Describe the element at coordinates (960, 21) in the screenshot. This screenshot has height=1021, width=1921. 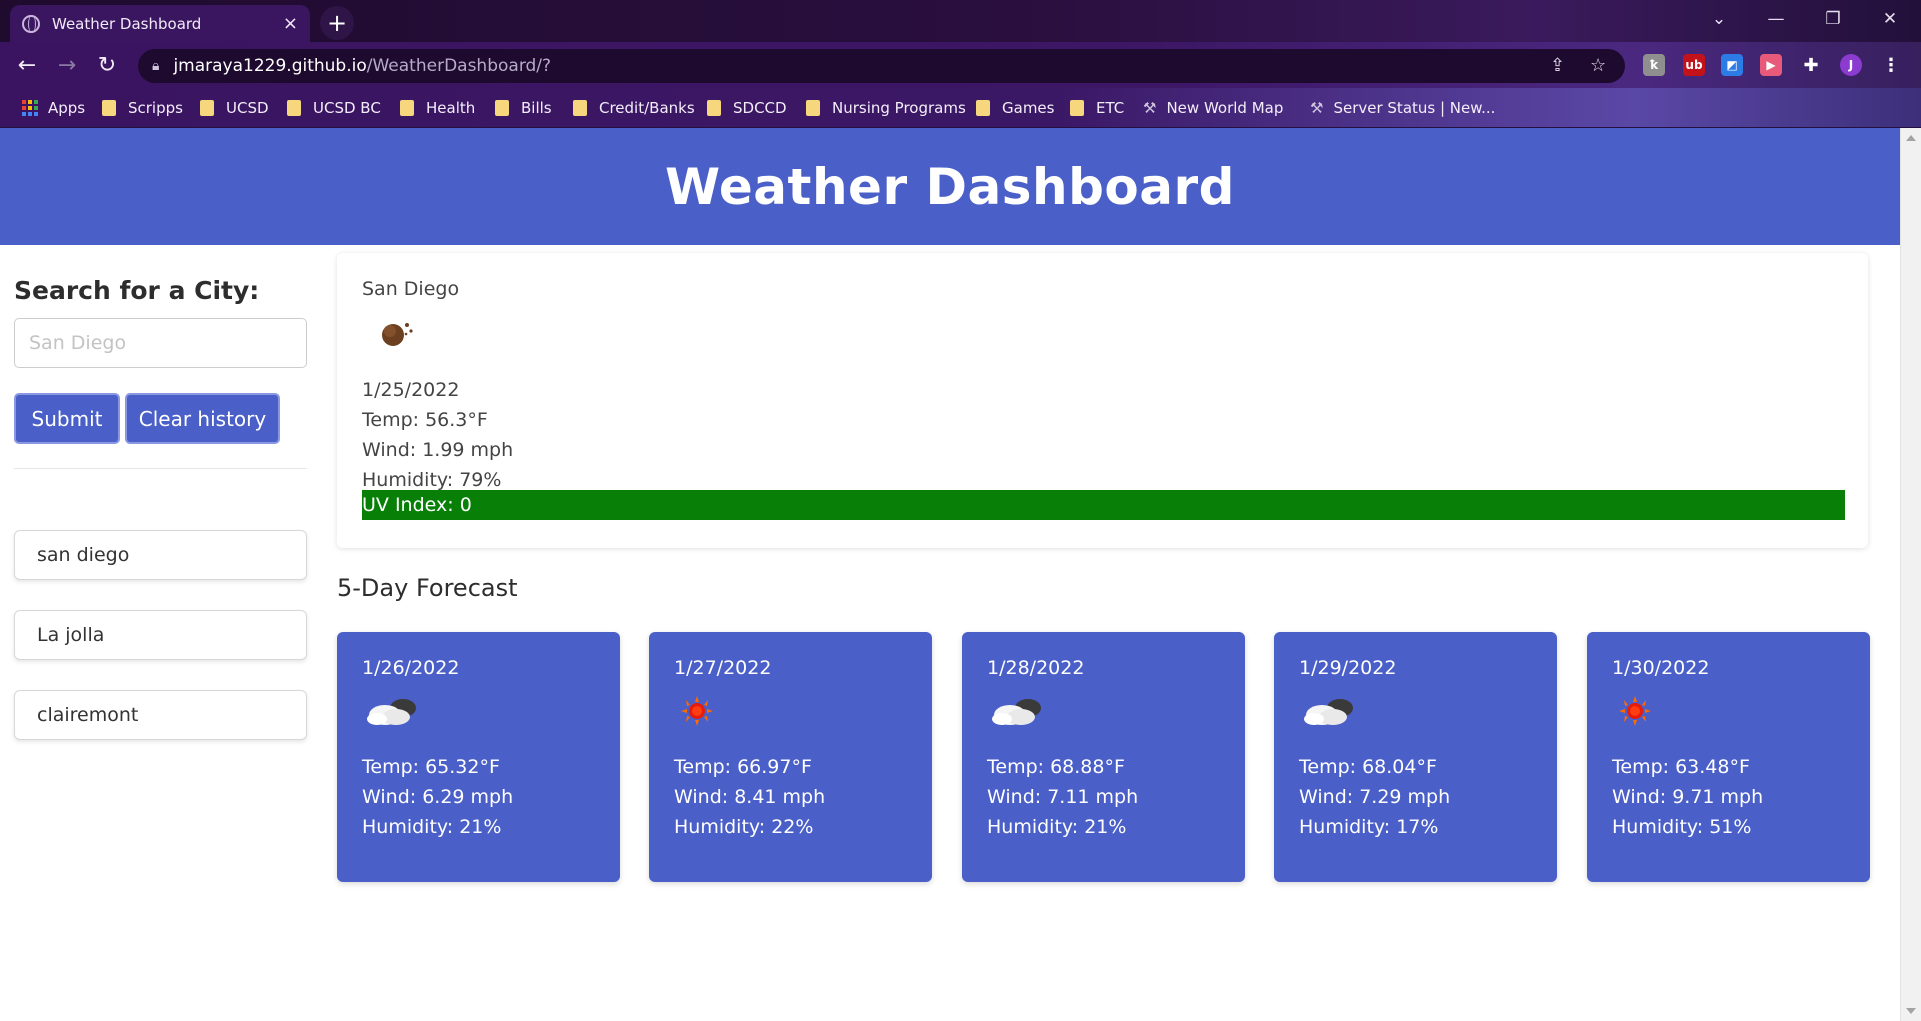
I see `browser-titlebar: Weather Dashboard × + ⌄ — ❐ ✕` at that location.